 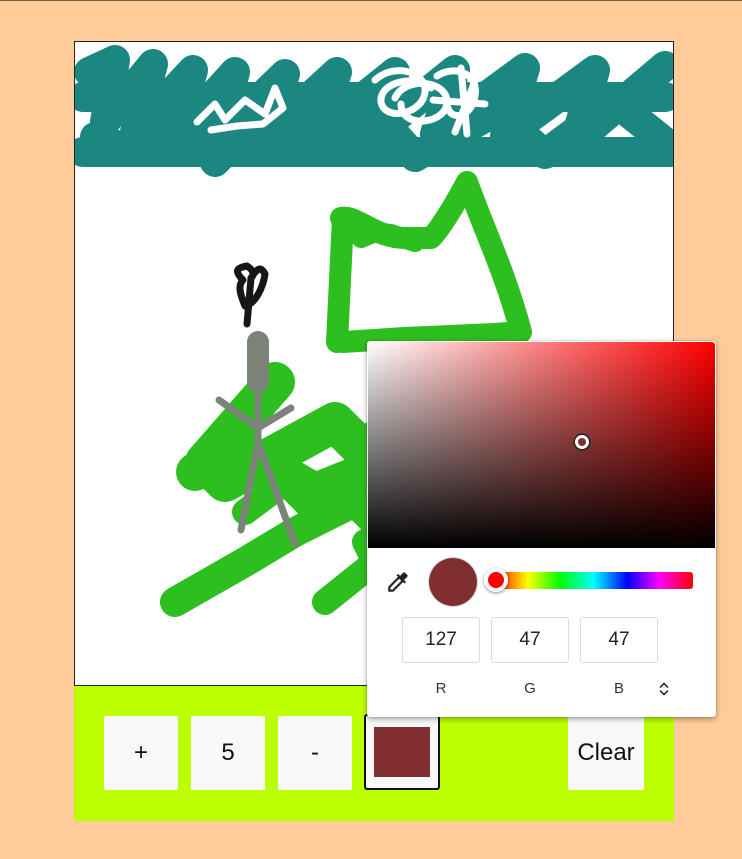 What do you see at coordinates (441, 640) in the screenshot?
I see `red-input` at bounding box center [441, 640].